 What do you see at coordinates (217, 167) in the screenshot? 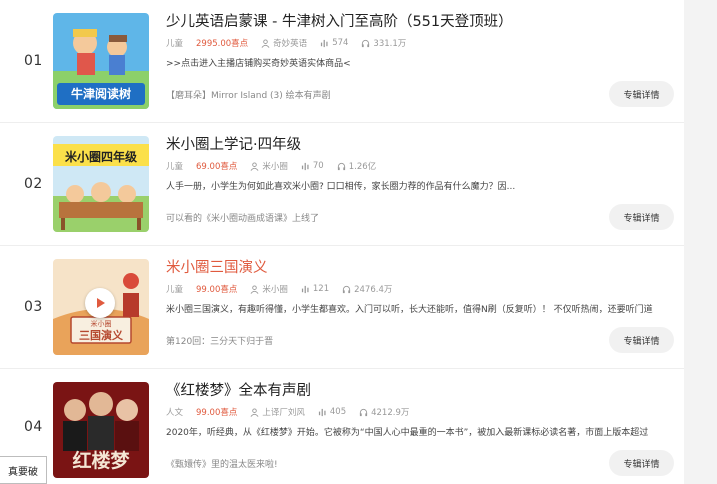
I see `album-price: 69.00喜点` at bounding box center [217, 167].